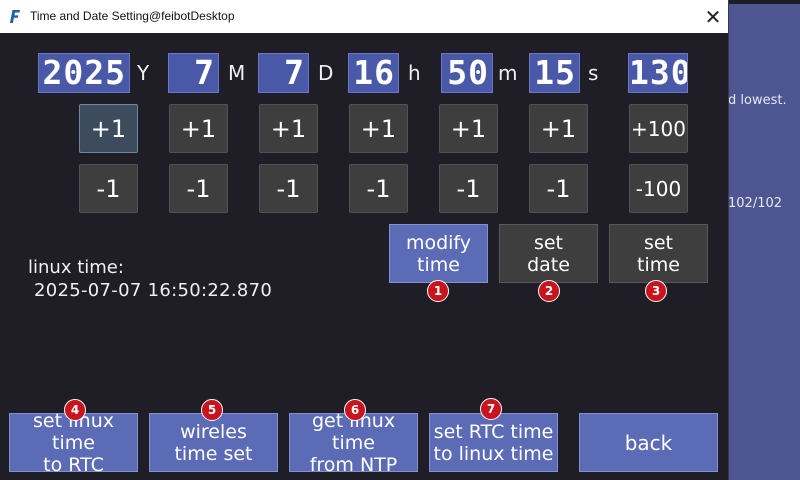  What do you see at coordinates (713, 17) in the screenshot?
I see `close-icon: ✕` at bounding box center [713, 17].